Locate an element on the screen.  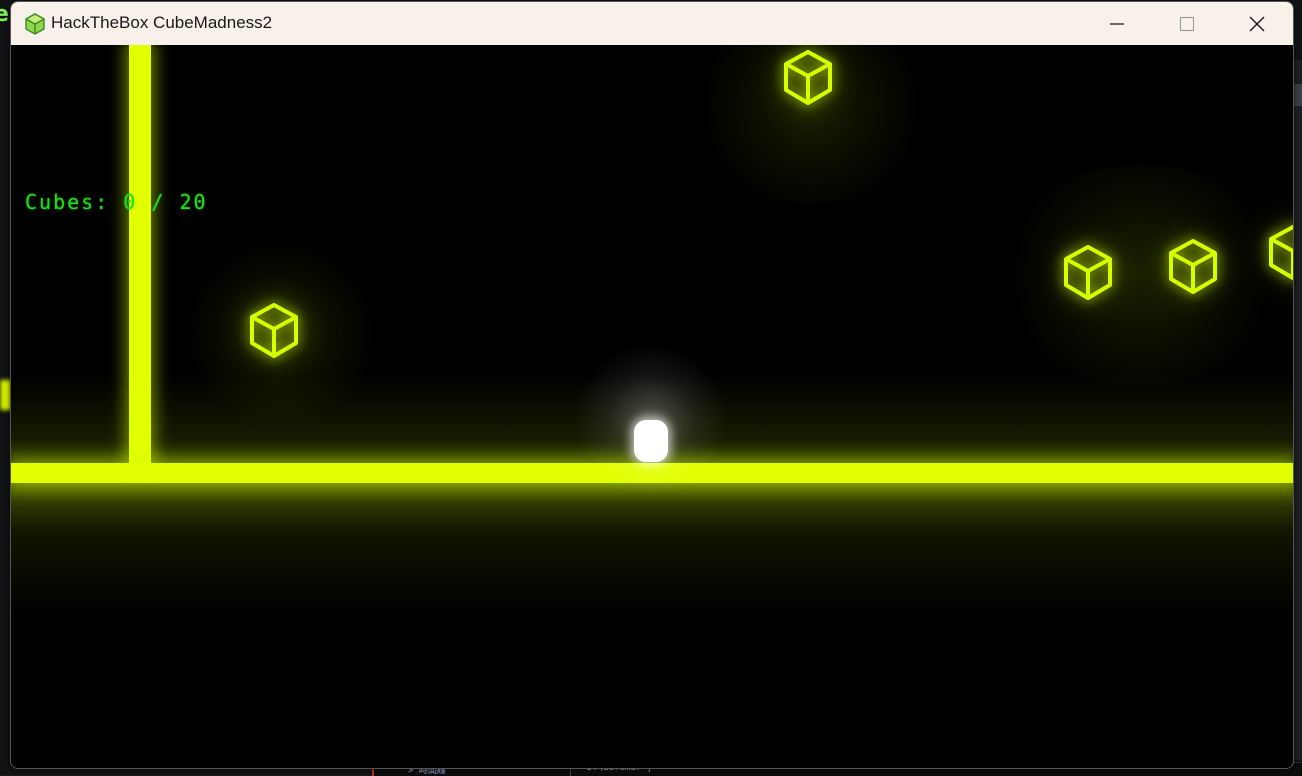
minimize-icon is located at coordinates (1117, 23).